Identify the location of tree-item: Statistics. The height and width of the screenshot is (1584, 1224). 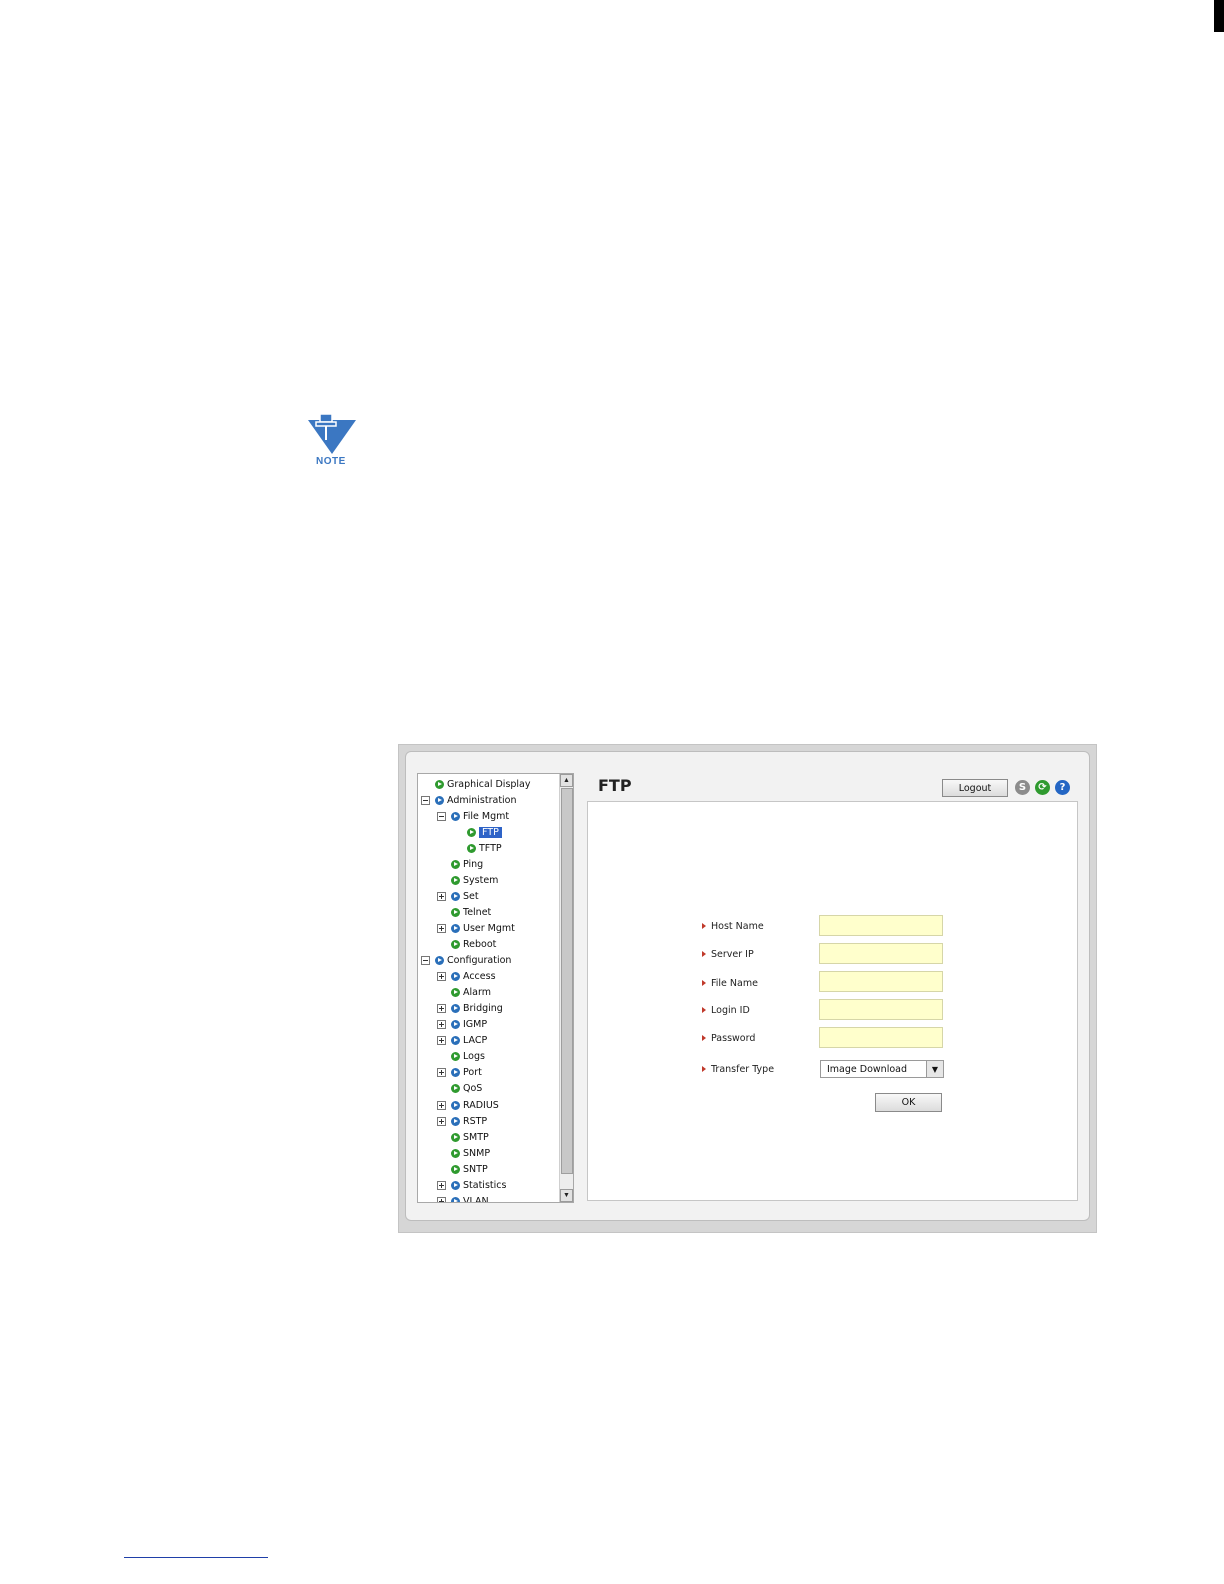
(471, 1185).